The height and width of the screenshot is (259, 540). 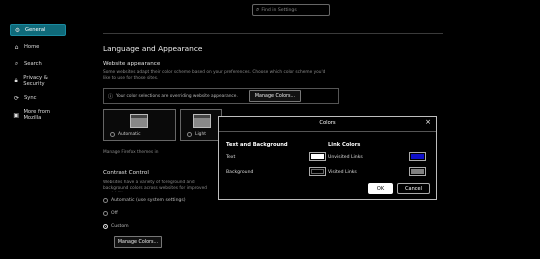 I want to click on manage-themes-text: Manage Firefox themes in, so click(x=131, y=152).